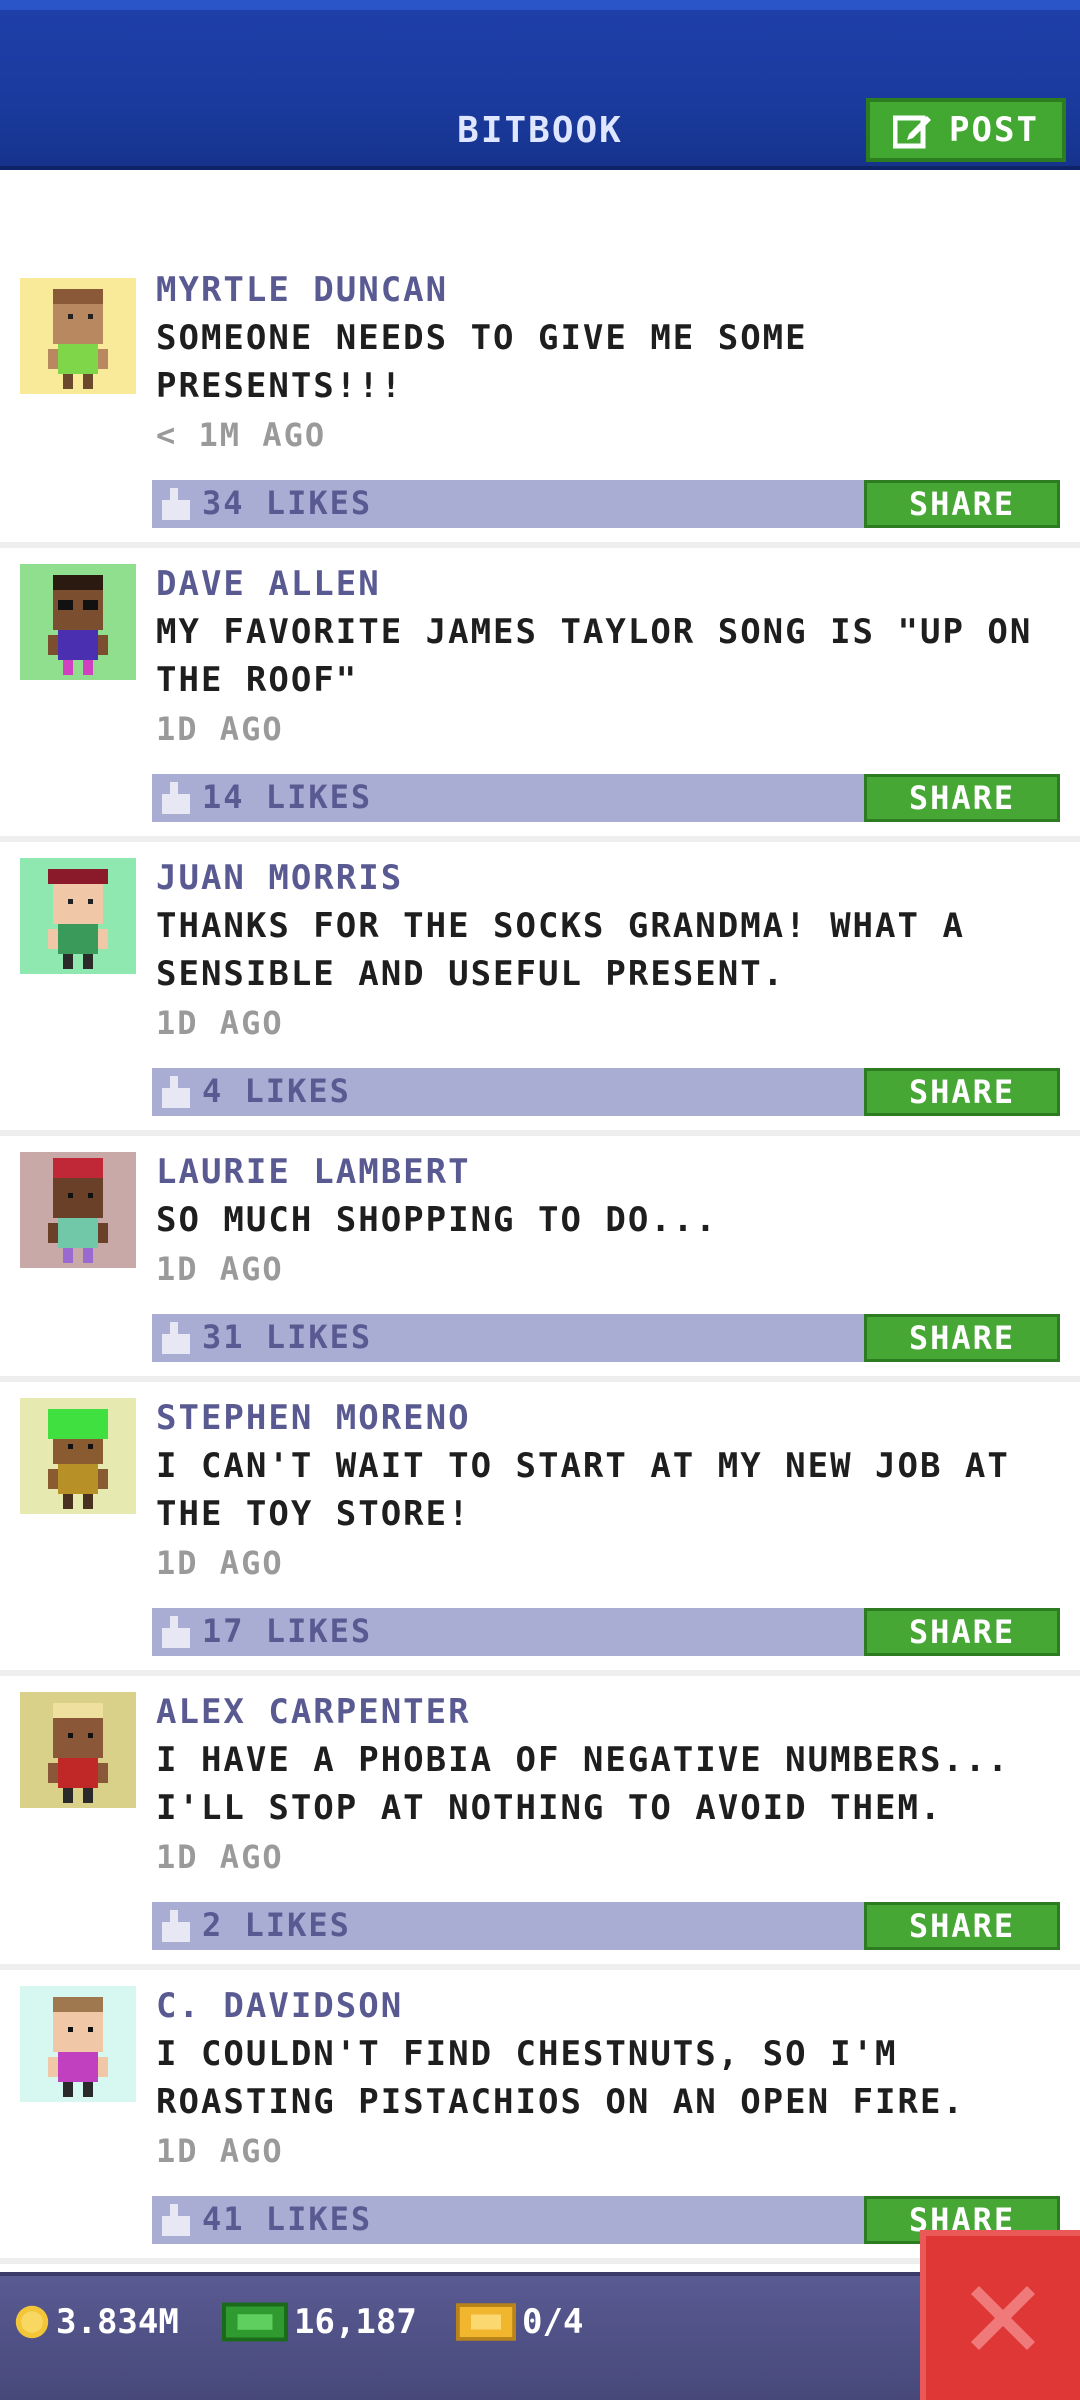 Image resolution: width=1080 pixels, height=2400 pixels. I want to click on edit-icon, so click(912, 132).